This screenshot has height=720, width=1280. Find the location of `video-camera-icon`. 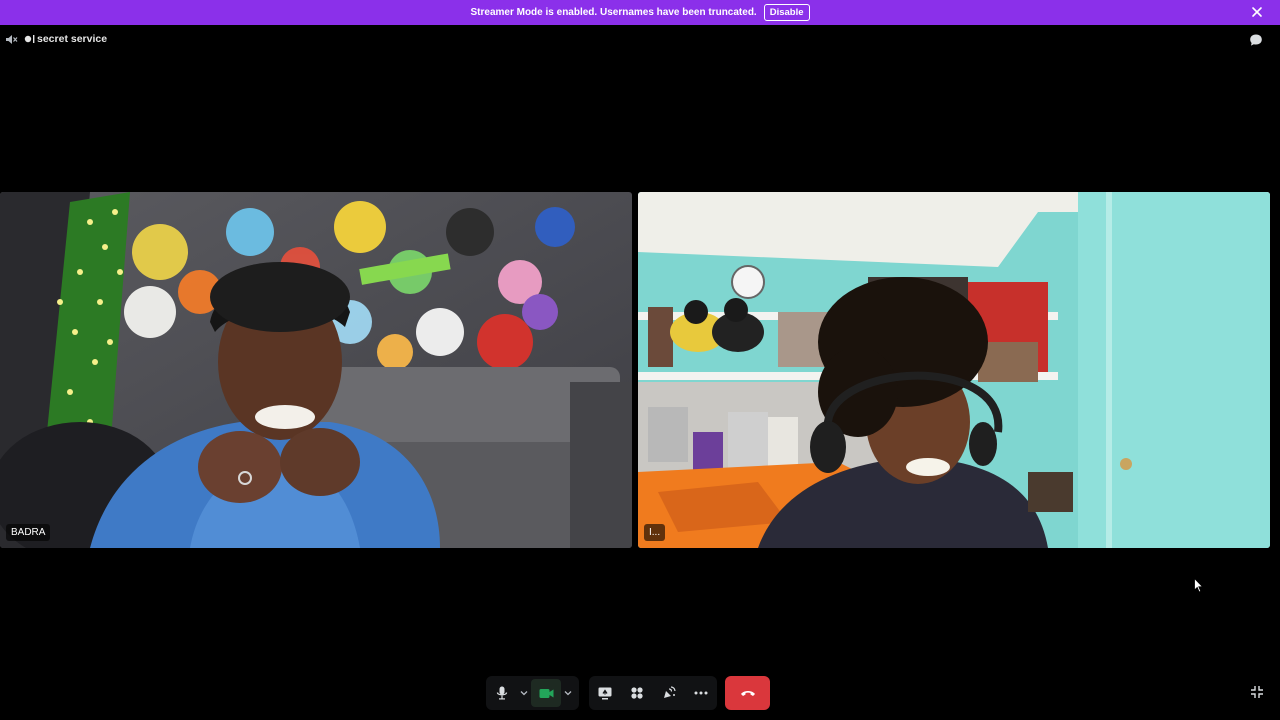

video-camera-icon is located at coordinates (546, 693).